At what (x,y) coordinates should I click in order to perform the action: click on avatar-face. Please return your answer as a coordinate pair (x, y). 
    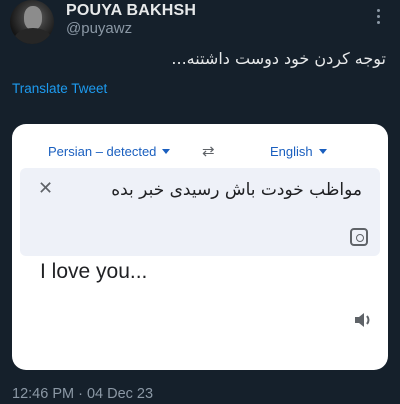
    Looking at the image, I should click on (33, 18).